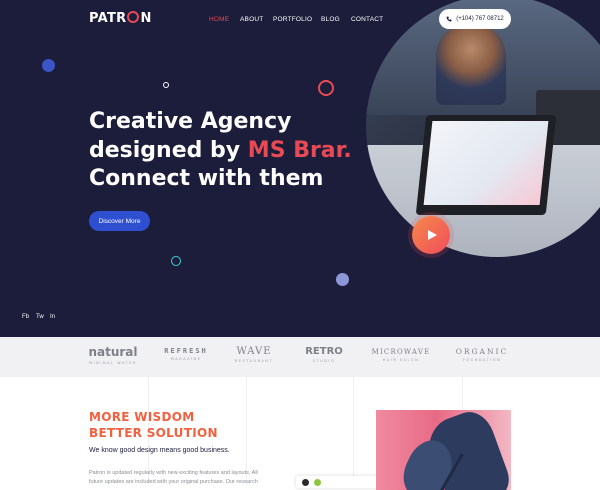  Describe the element at coordinates (292, 19) in the screenshot. I see `nav-portfolio: PORTFOLIO` at that location.